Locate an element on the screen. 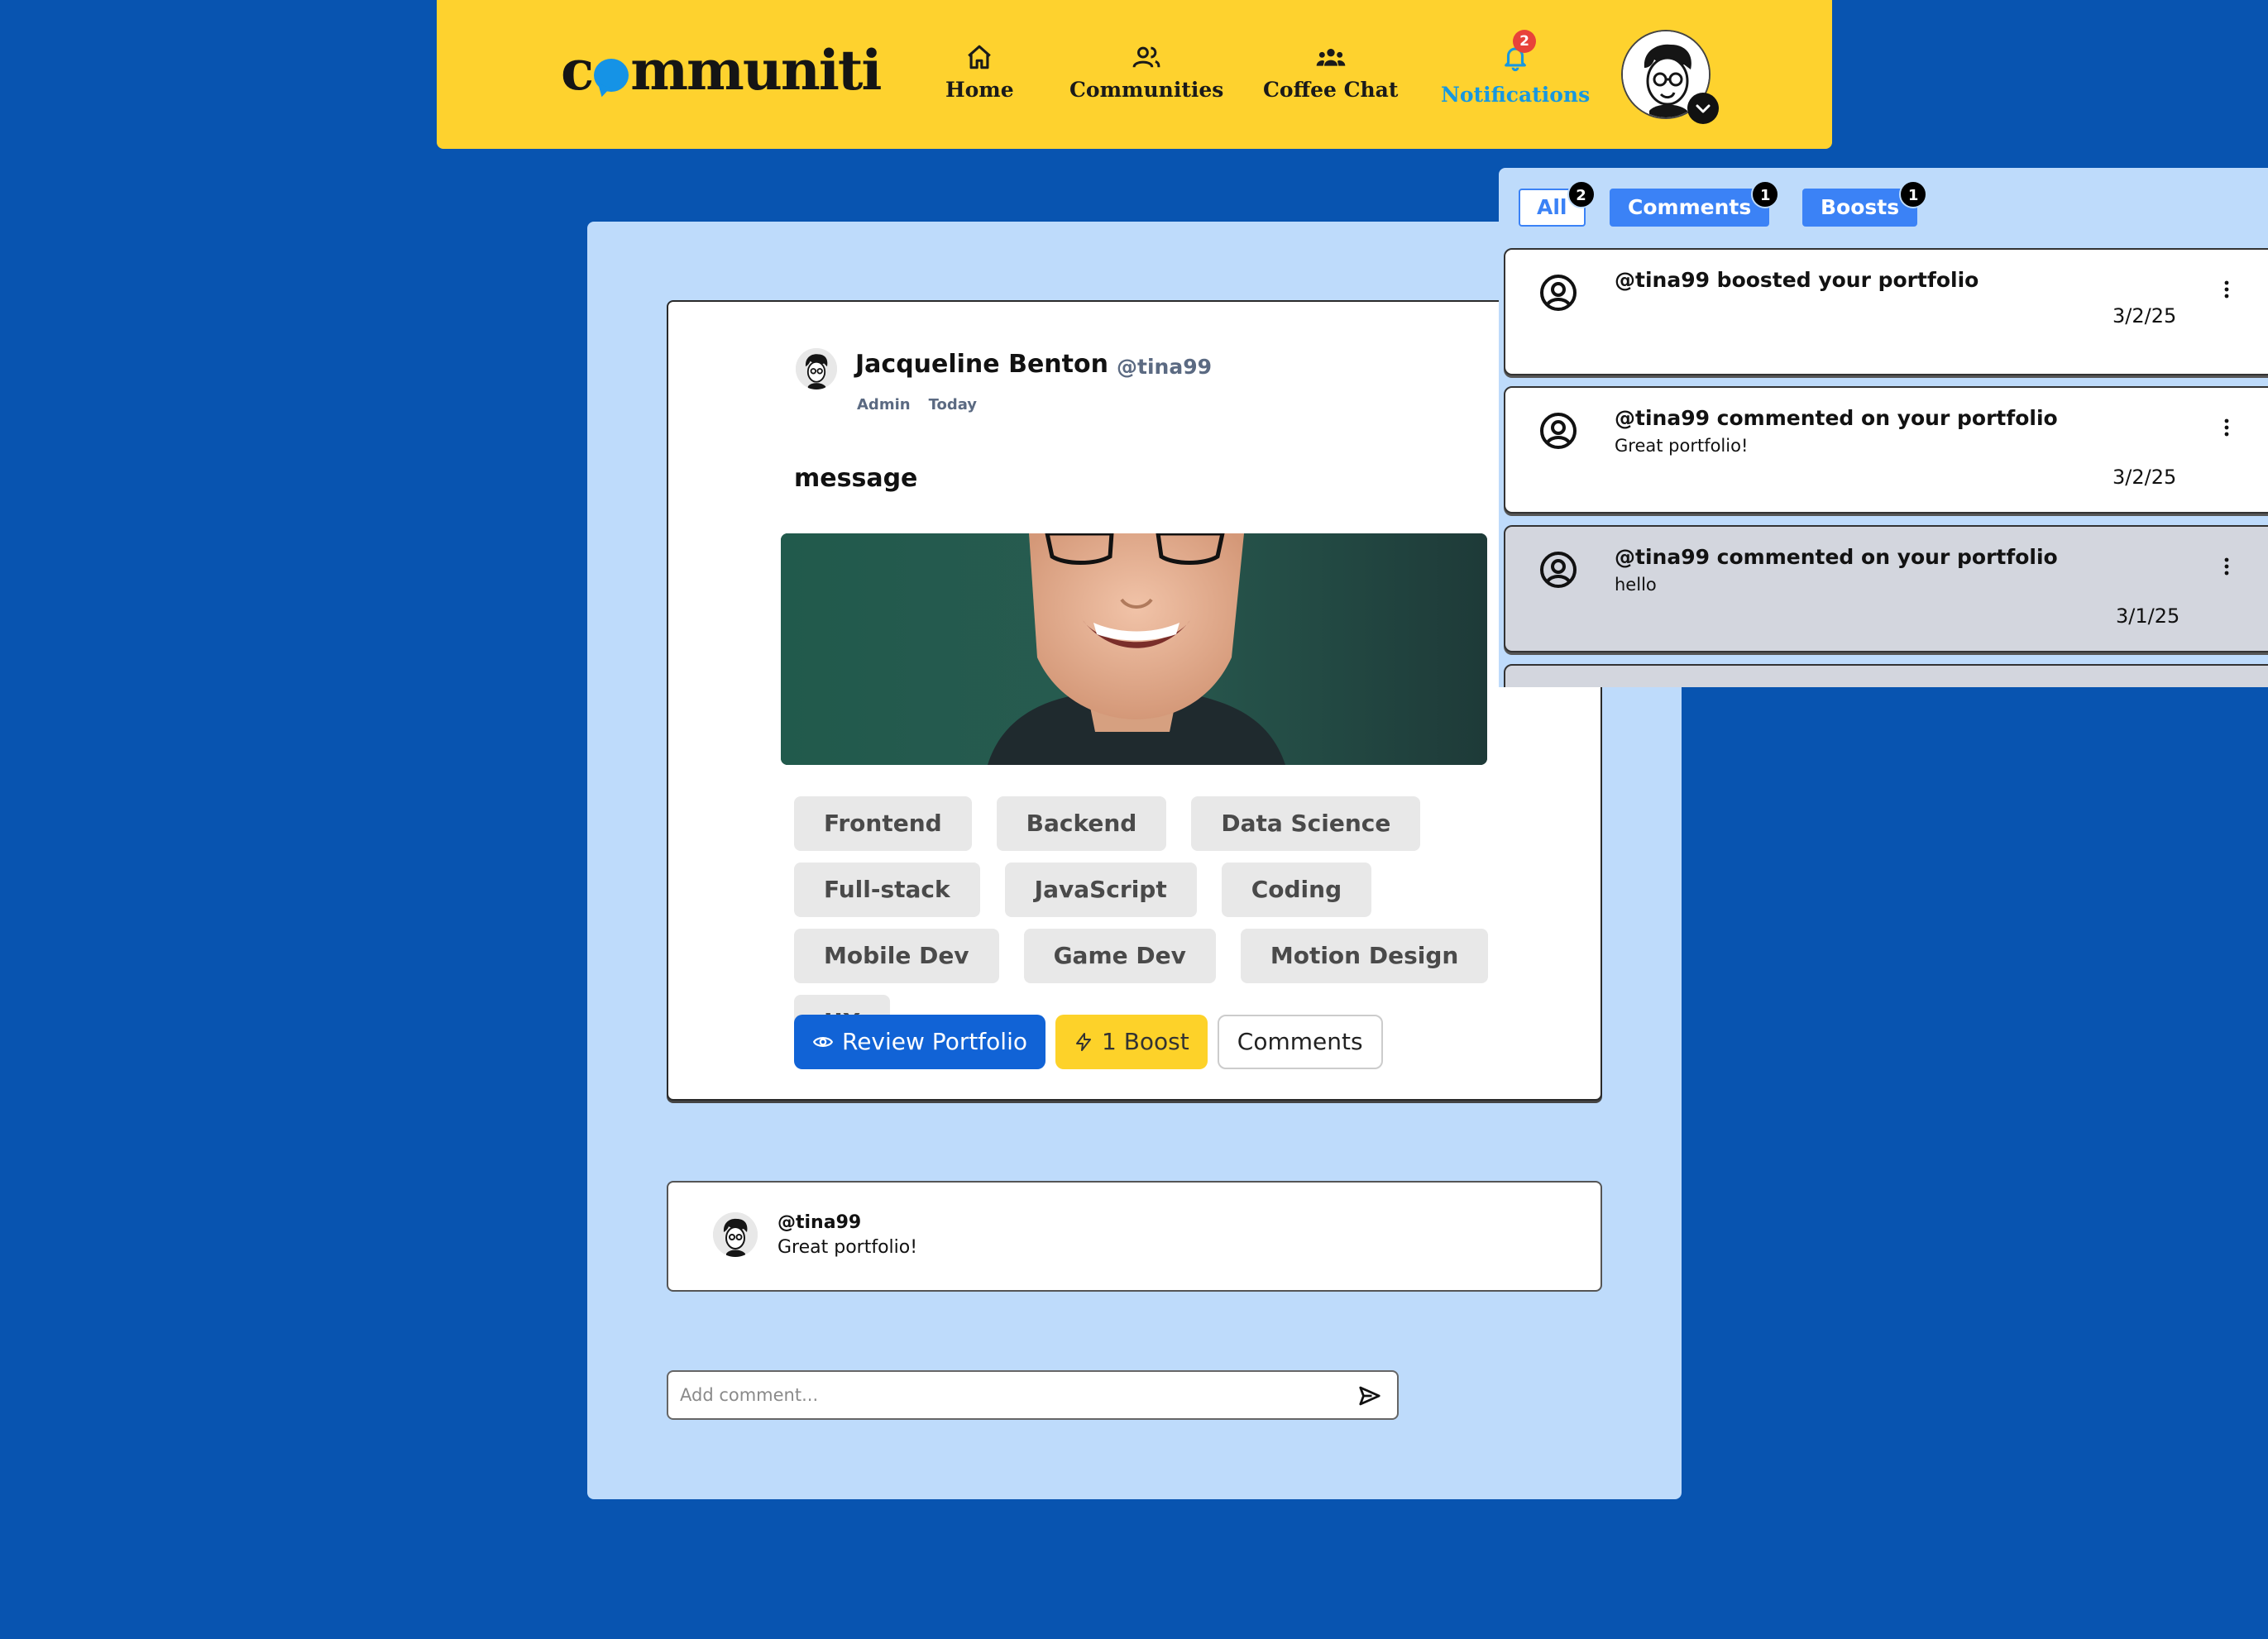 The width and height of the screenshot is (2268, 1639). nav-coffee-chat-label: Coffee Chat is located at coordinates (1331, 90).